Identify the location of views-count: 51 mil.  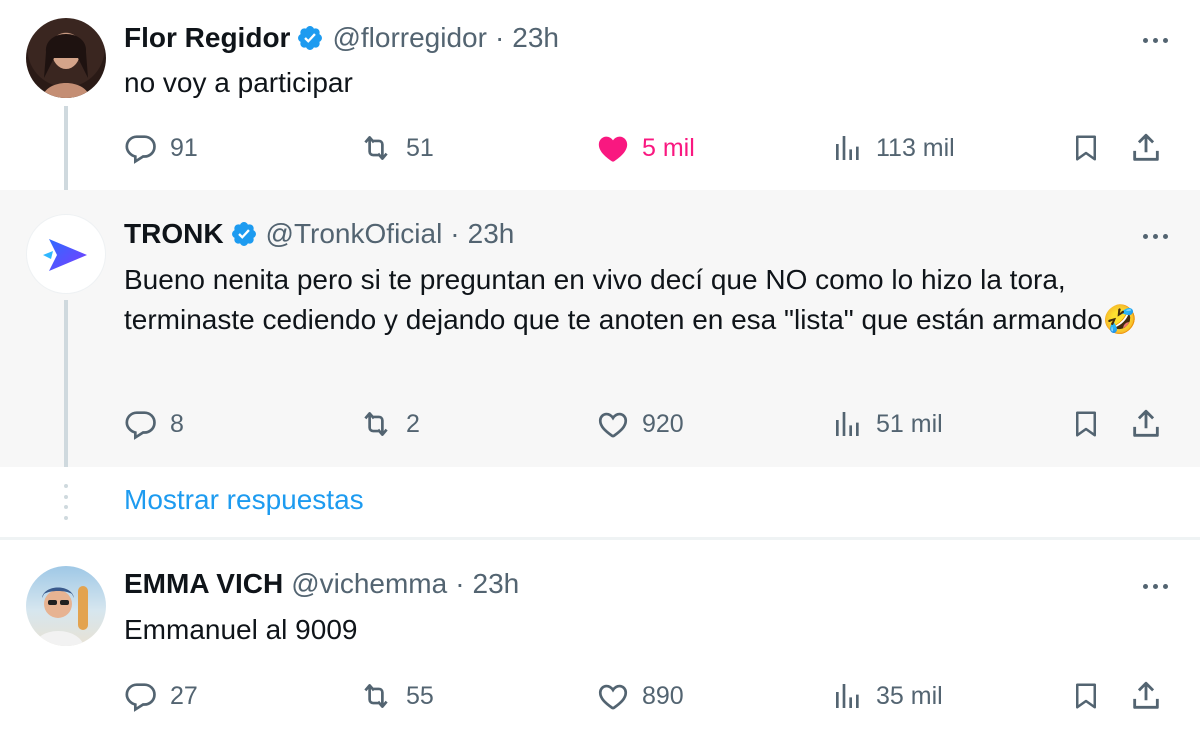
(909, 423).